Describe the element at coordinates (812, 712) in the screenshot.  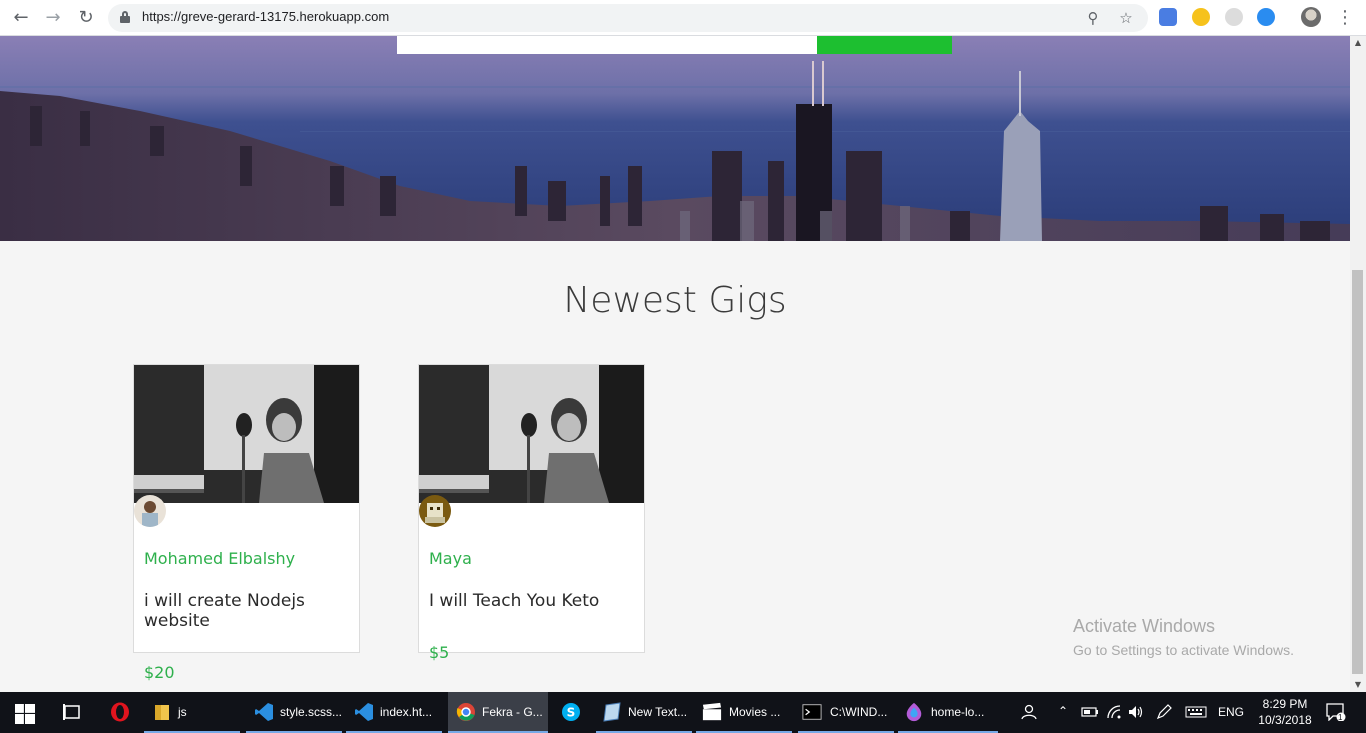
I see `terminal-icon` at that location.